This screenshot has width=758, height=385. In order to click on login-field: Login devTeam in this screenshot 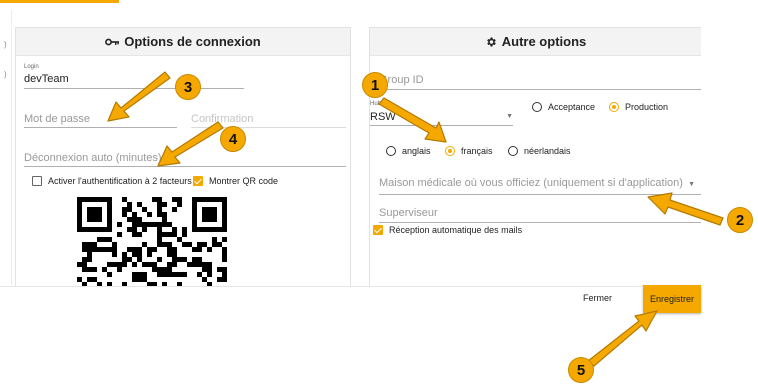, I will do `click(134, 76)`.